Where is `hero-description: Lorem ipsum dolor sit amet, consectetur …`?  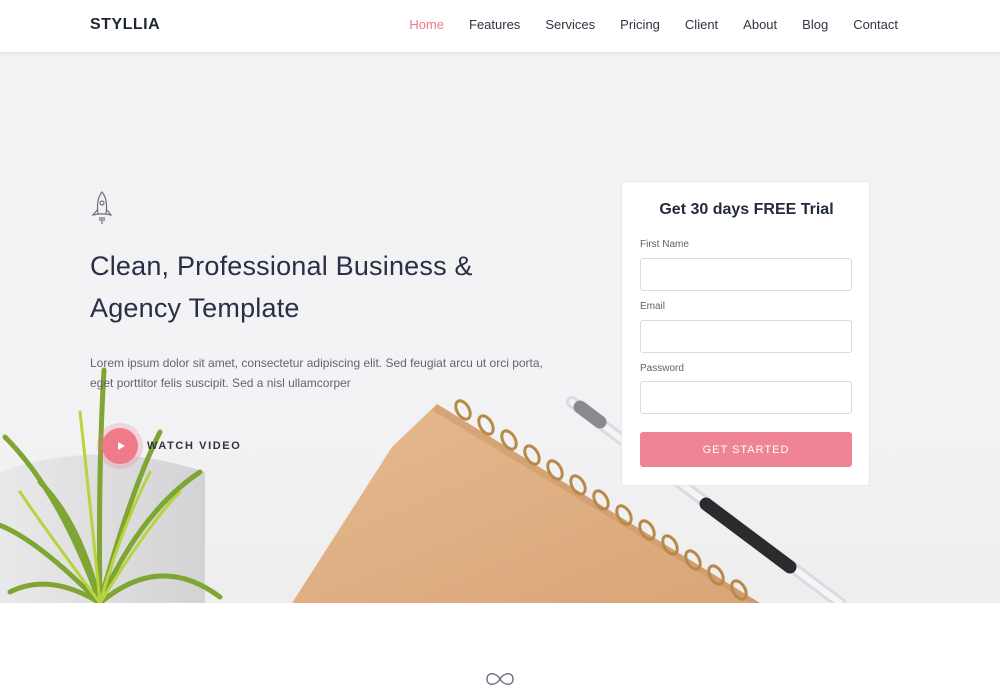
hero-description: Lorem ipsum dolor sit amet, consectetur … is located at coordinates (325, 373).